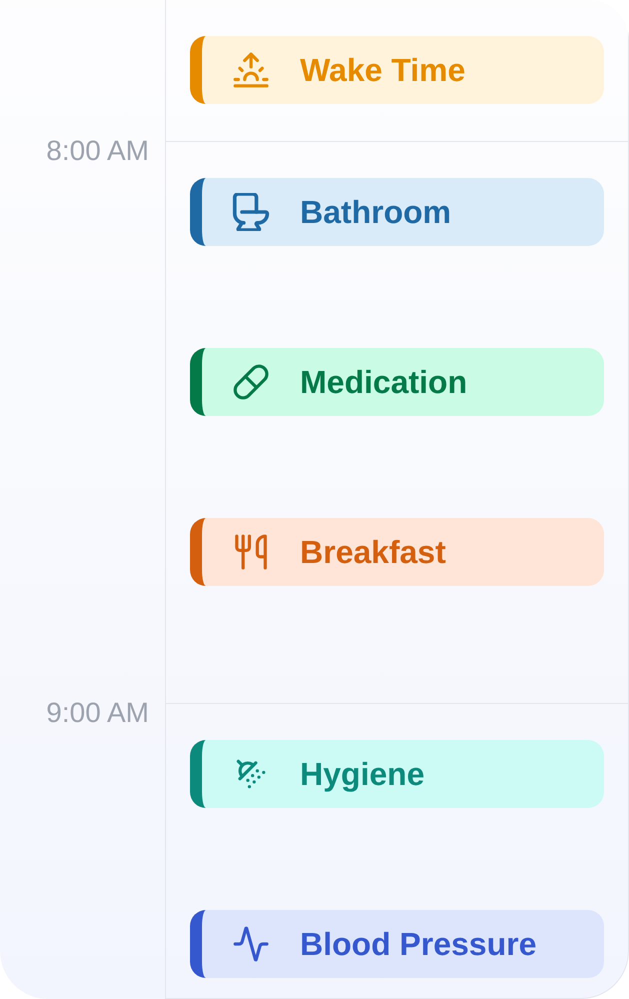  I want to click on event-title: Bathroom, so click(376, 212).